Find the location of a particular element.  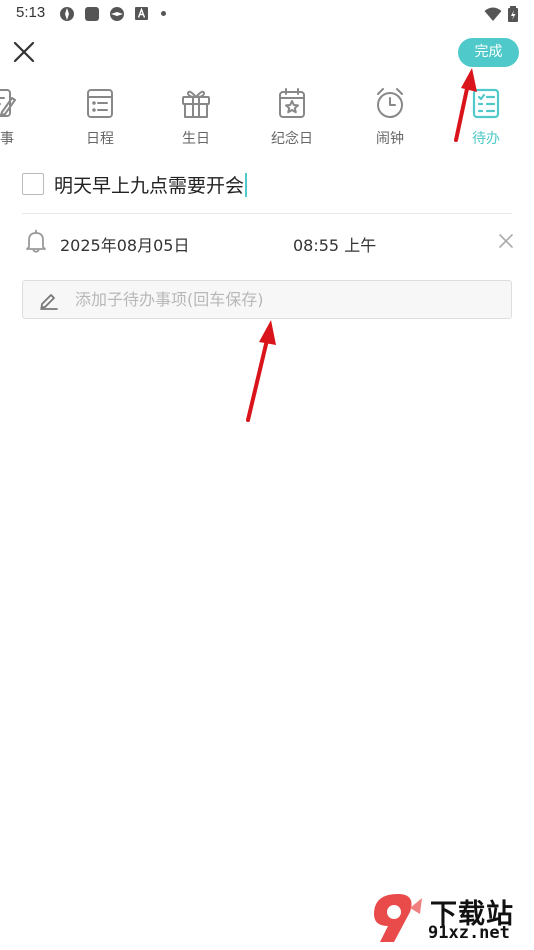

tab-alarm-label: 闹钟 is located at coordinates (390, 139).